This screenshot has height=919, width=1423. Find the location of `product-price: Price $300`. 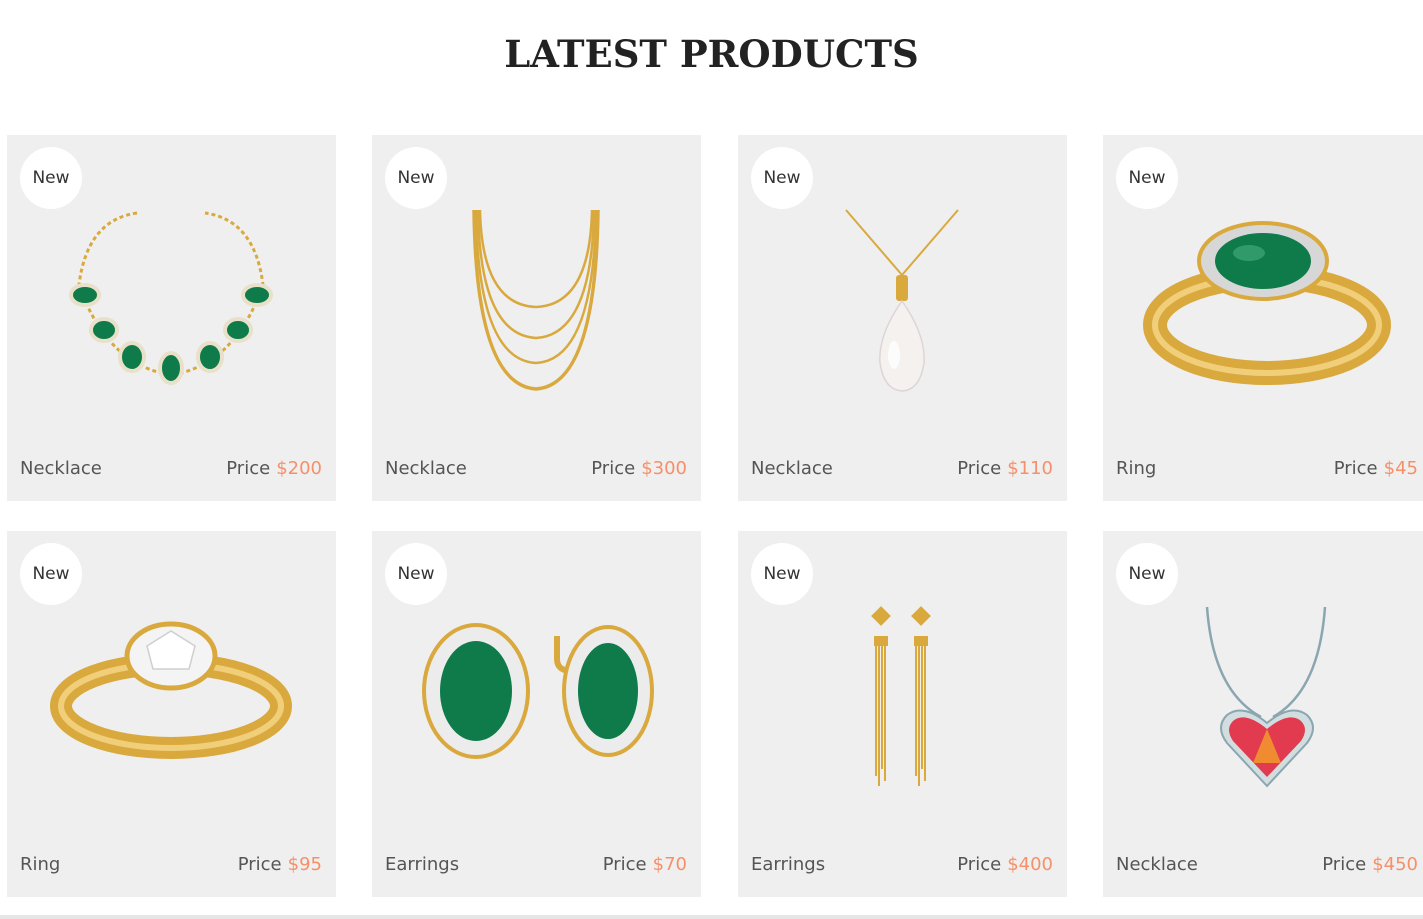

product-price: Price $300 is located at coordinates (639, 468).